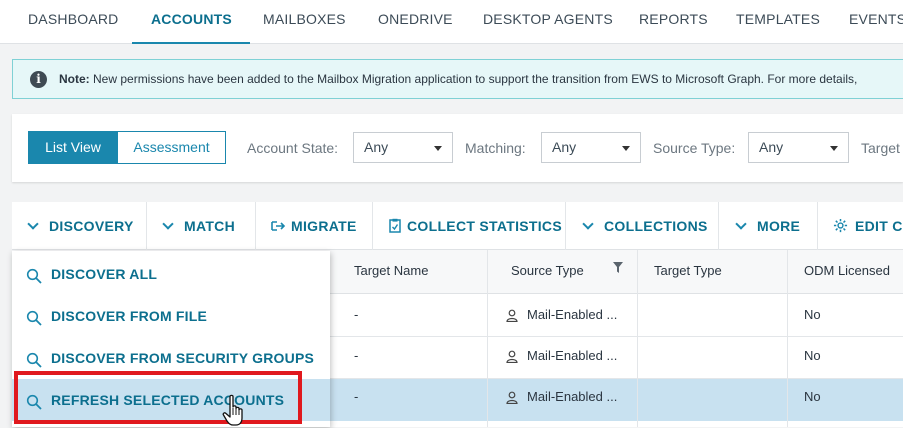 The height and width of the screenshot is (428, 903). I want to click on column-header-target-name: Target Name, so click(391, 272).